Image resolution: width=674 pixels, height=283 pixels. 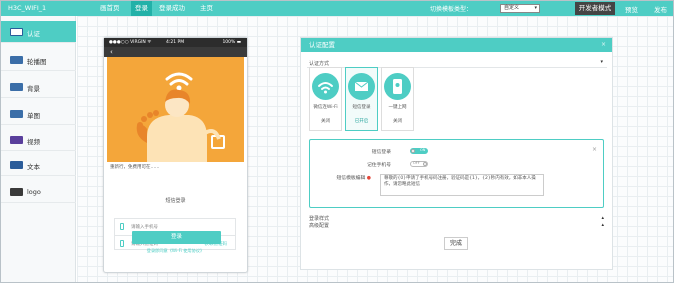 I want to click on auth-method-label: 认证方式, so click(x=319, y=64).